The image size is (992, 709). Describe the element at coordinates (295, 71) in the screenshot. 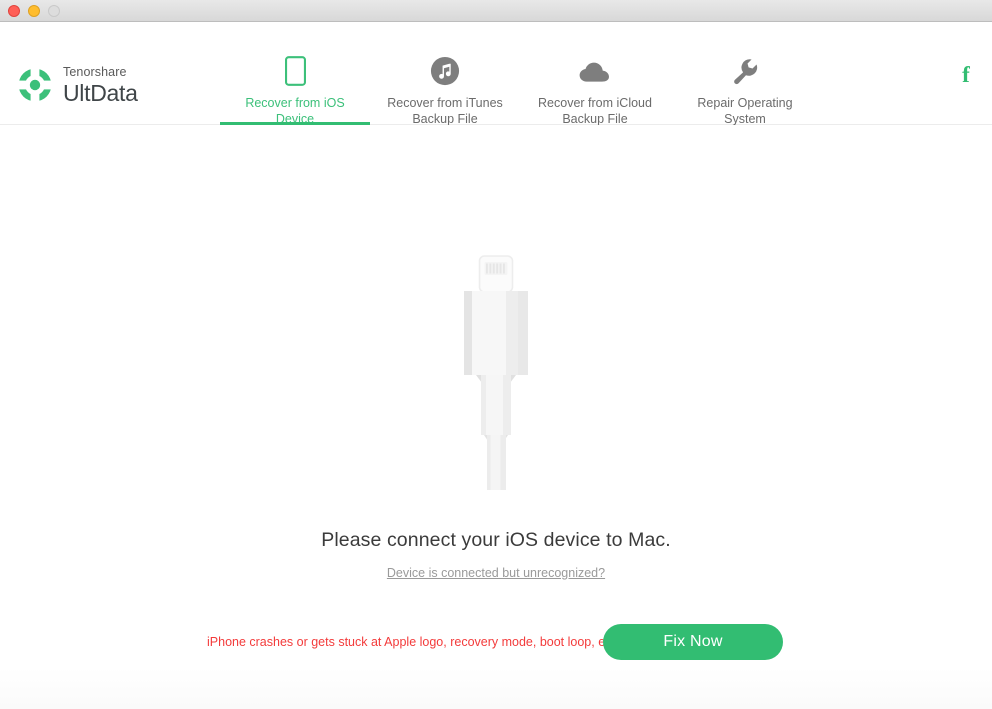

I see `iphone-icon` at that location.